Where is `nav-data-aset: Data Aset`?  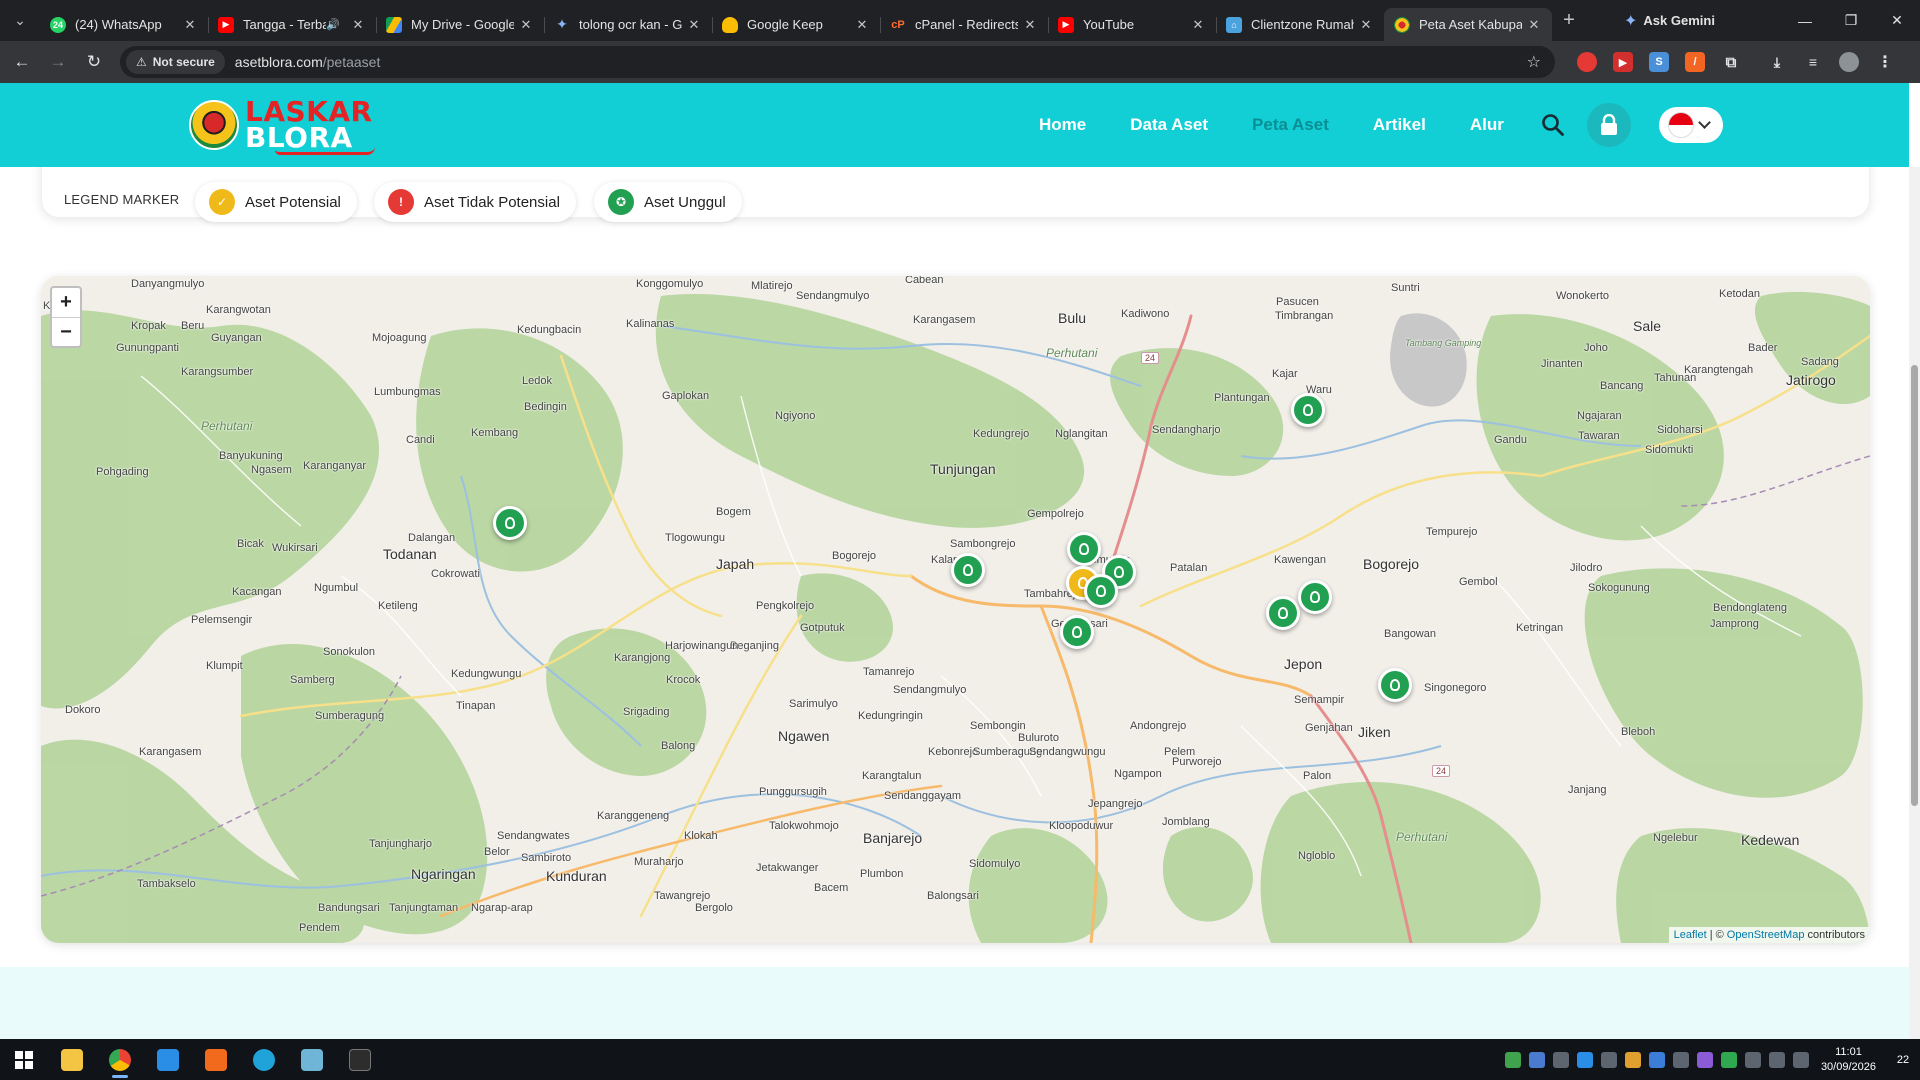
nav-data-aset: Data Aset is located at coordinates (1169, 125).